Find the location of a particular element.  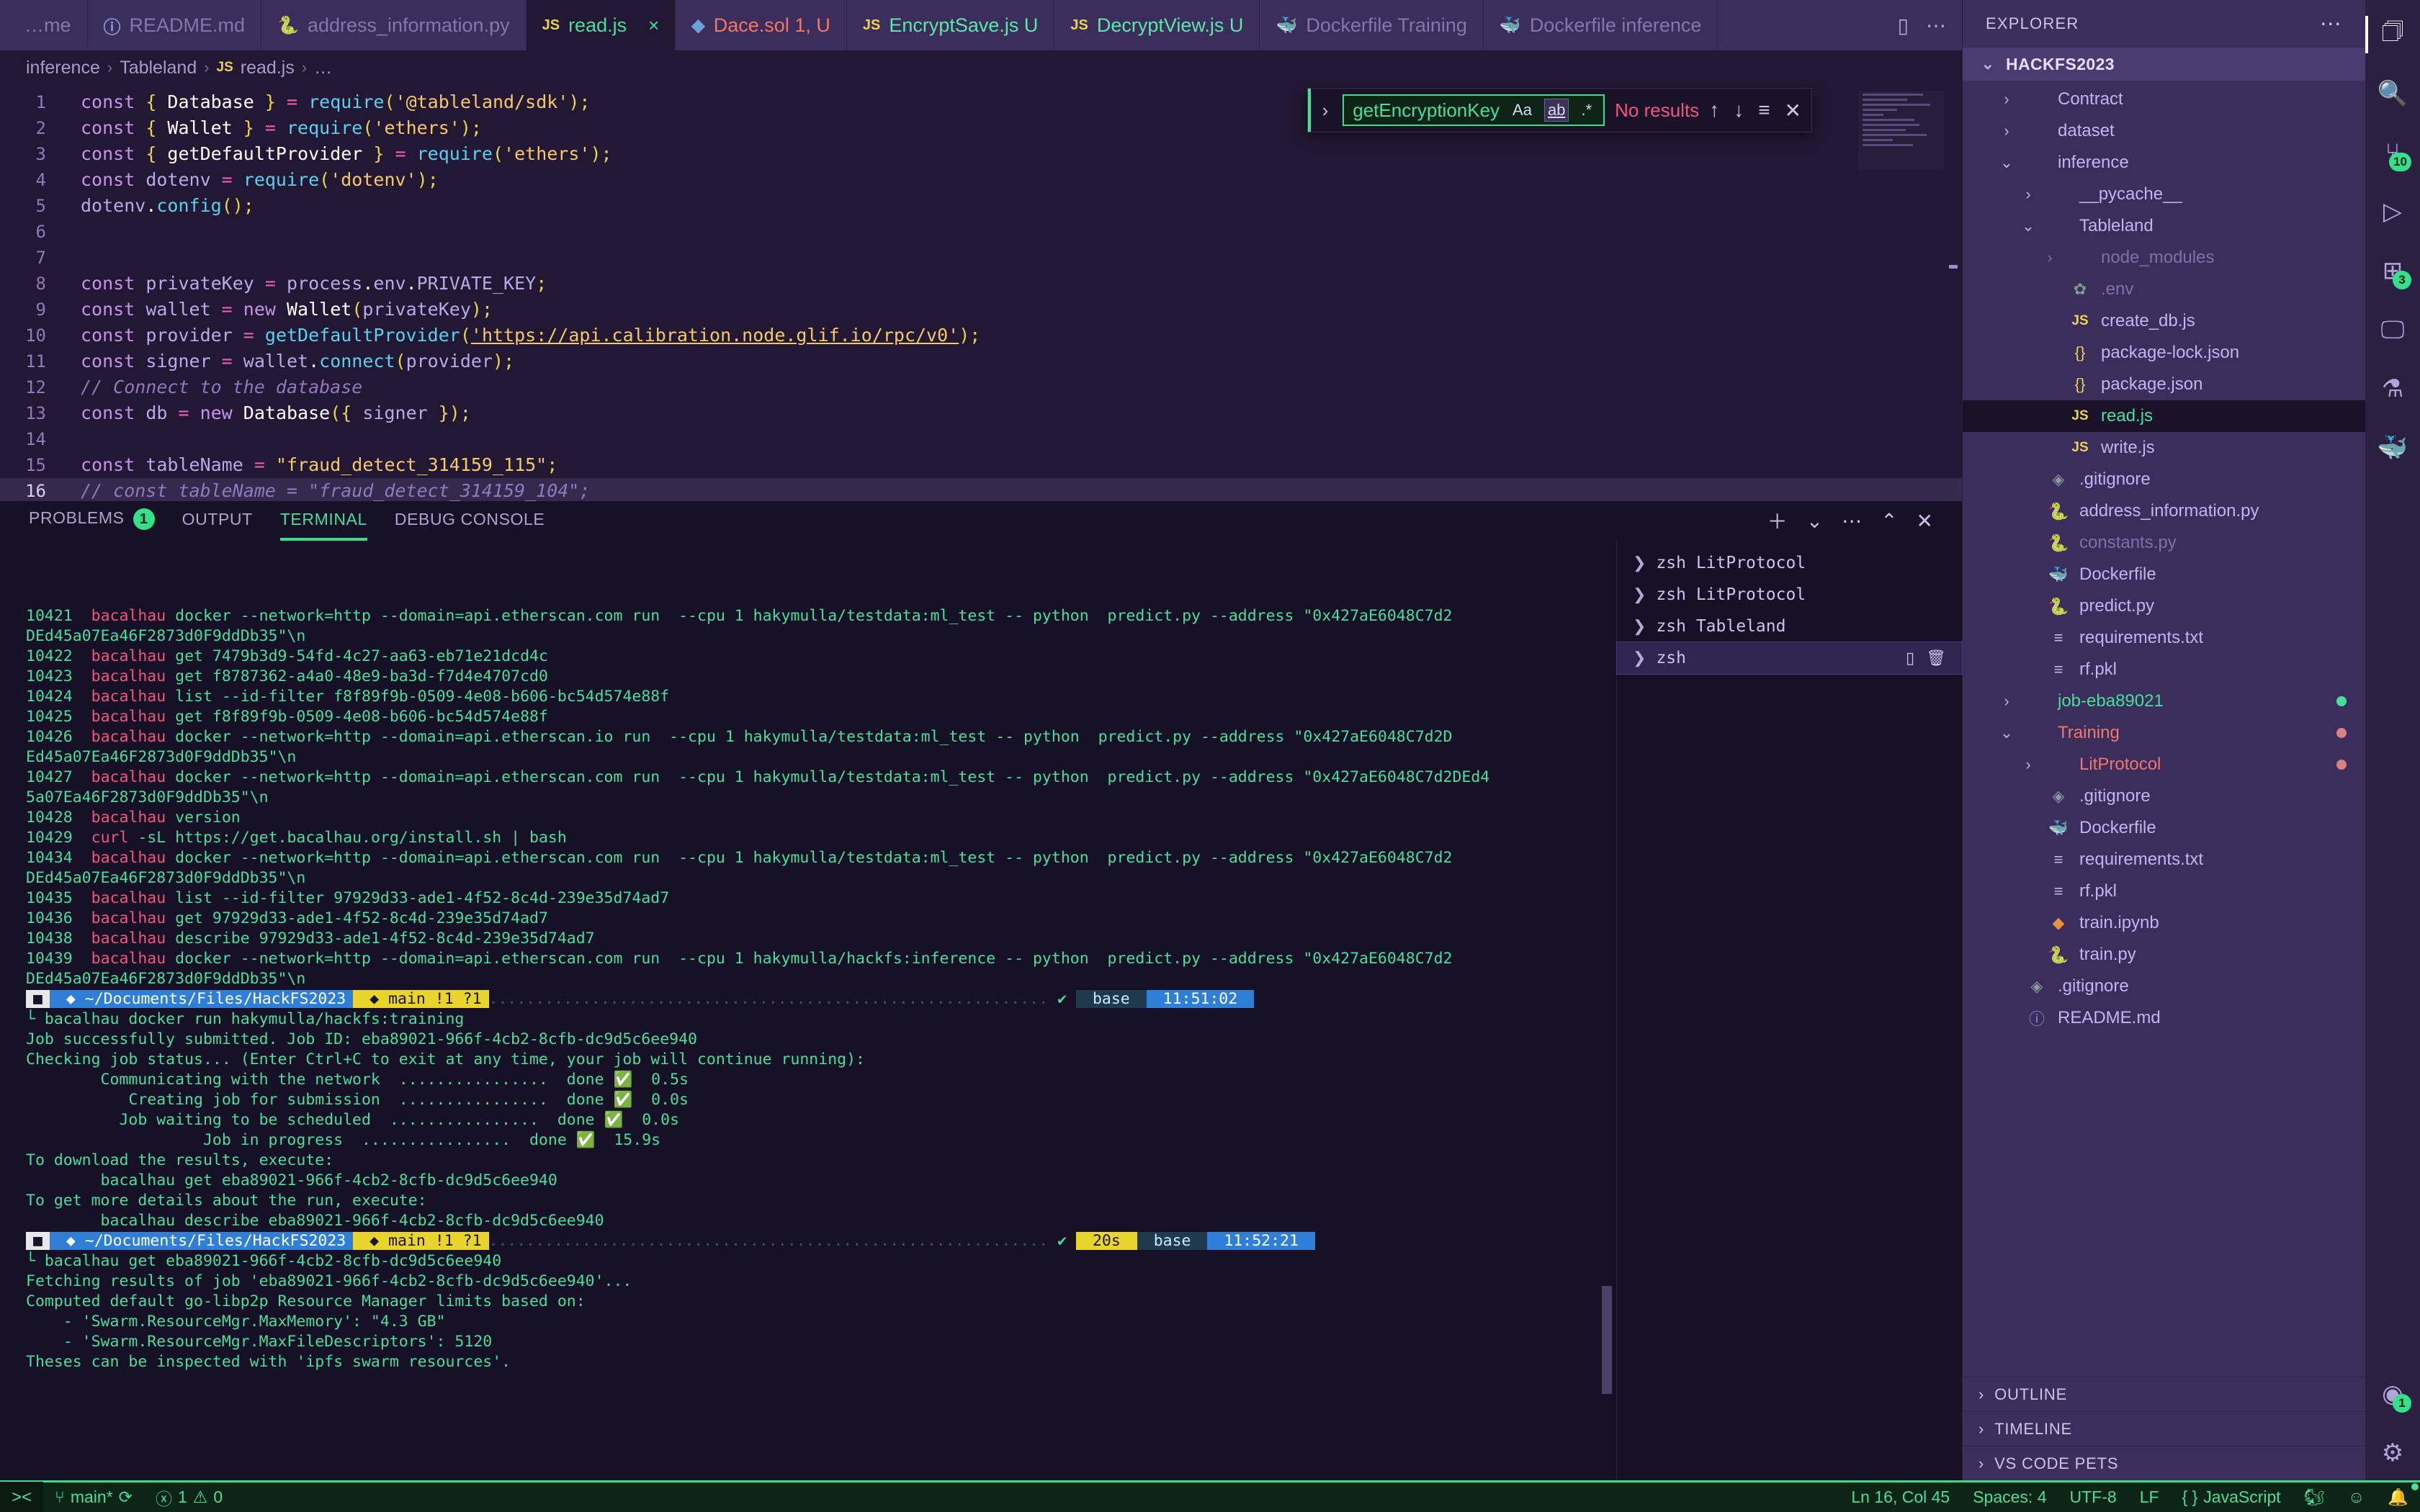

notifications-bell-icon: 🔔 is located at coordinates (2398, 1497).